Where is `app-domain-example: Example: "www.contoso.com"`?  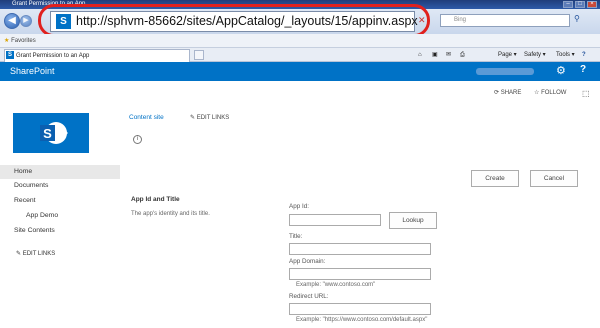
app-domain-example: Example: "www.contoso.com" is located at coordinates (336, 285).